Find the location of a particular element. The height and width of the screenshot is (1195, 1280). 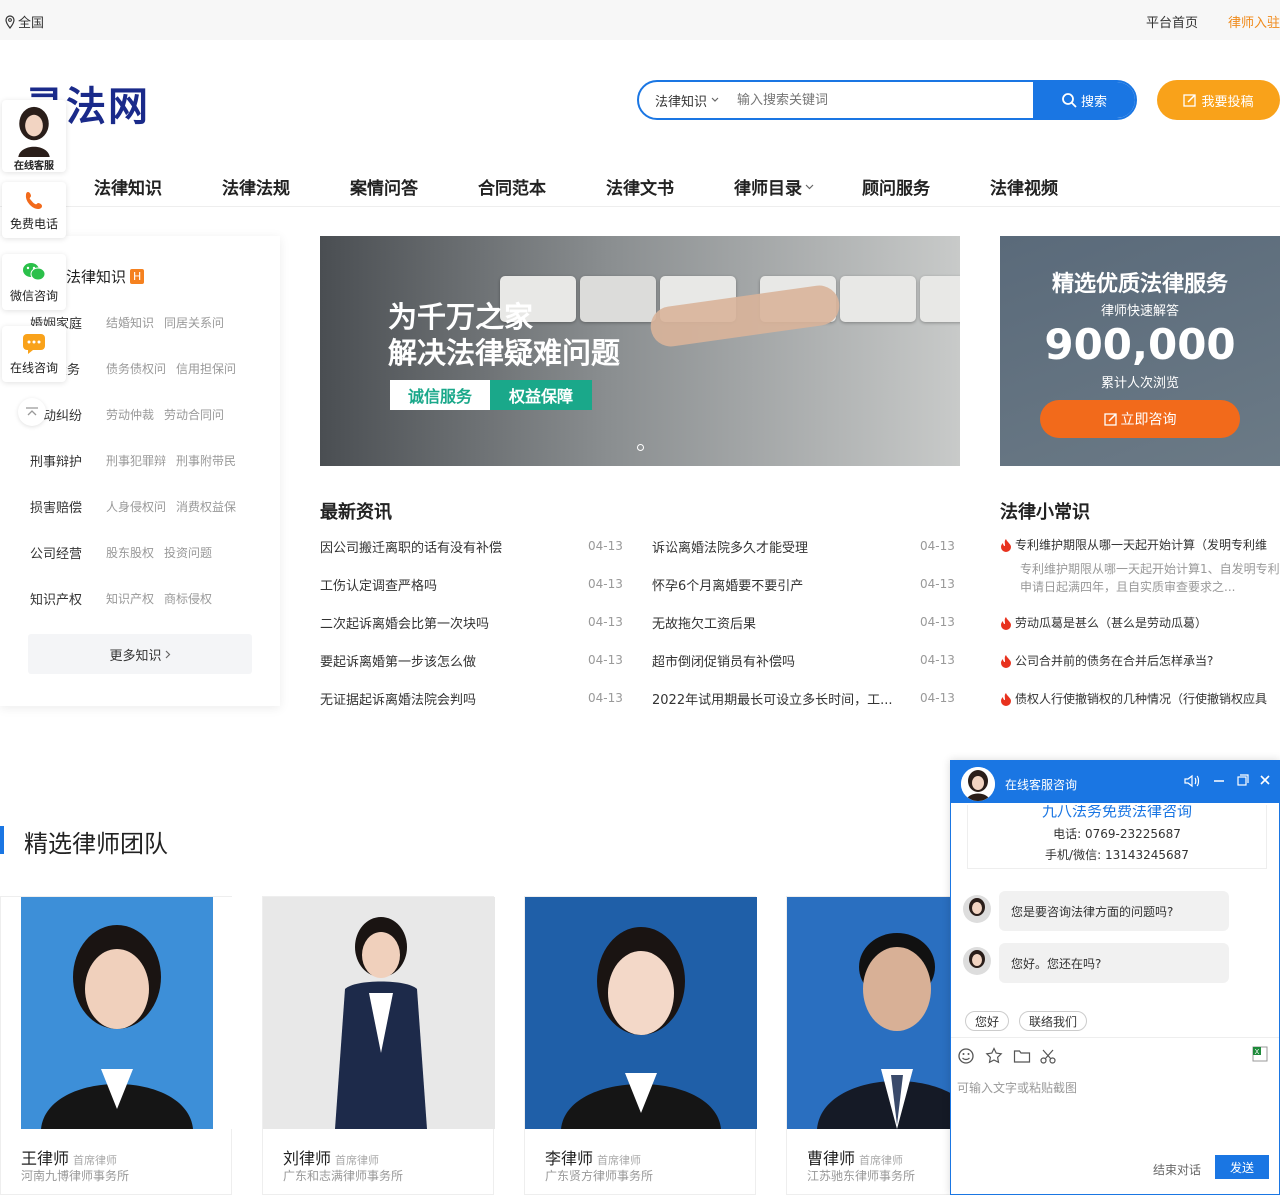

lawyer-card: 李律师 首席律师 广东贤方律师事务所 is located at coordinates (640, 1045).